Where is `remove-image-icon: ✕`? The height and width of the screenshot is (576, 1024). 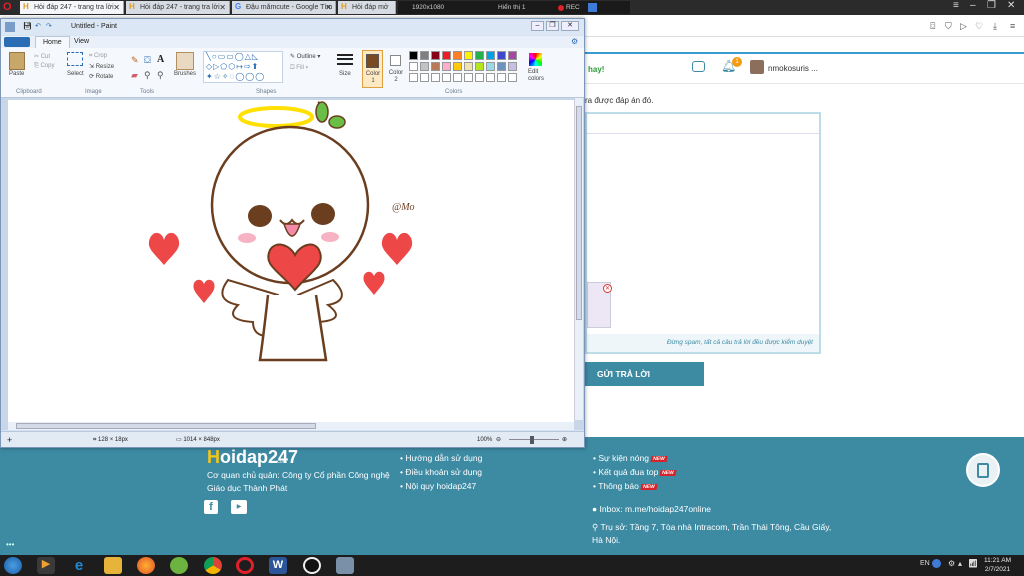
remove-image-icon: ✕ is located at coordinates (607, 288).